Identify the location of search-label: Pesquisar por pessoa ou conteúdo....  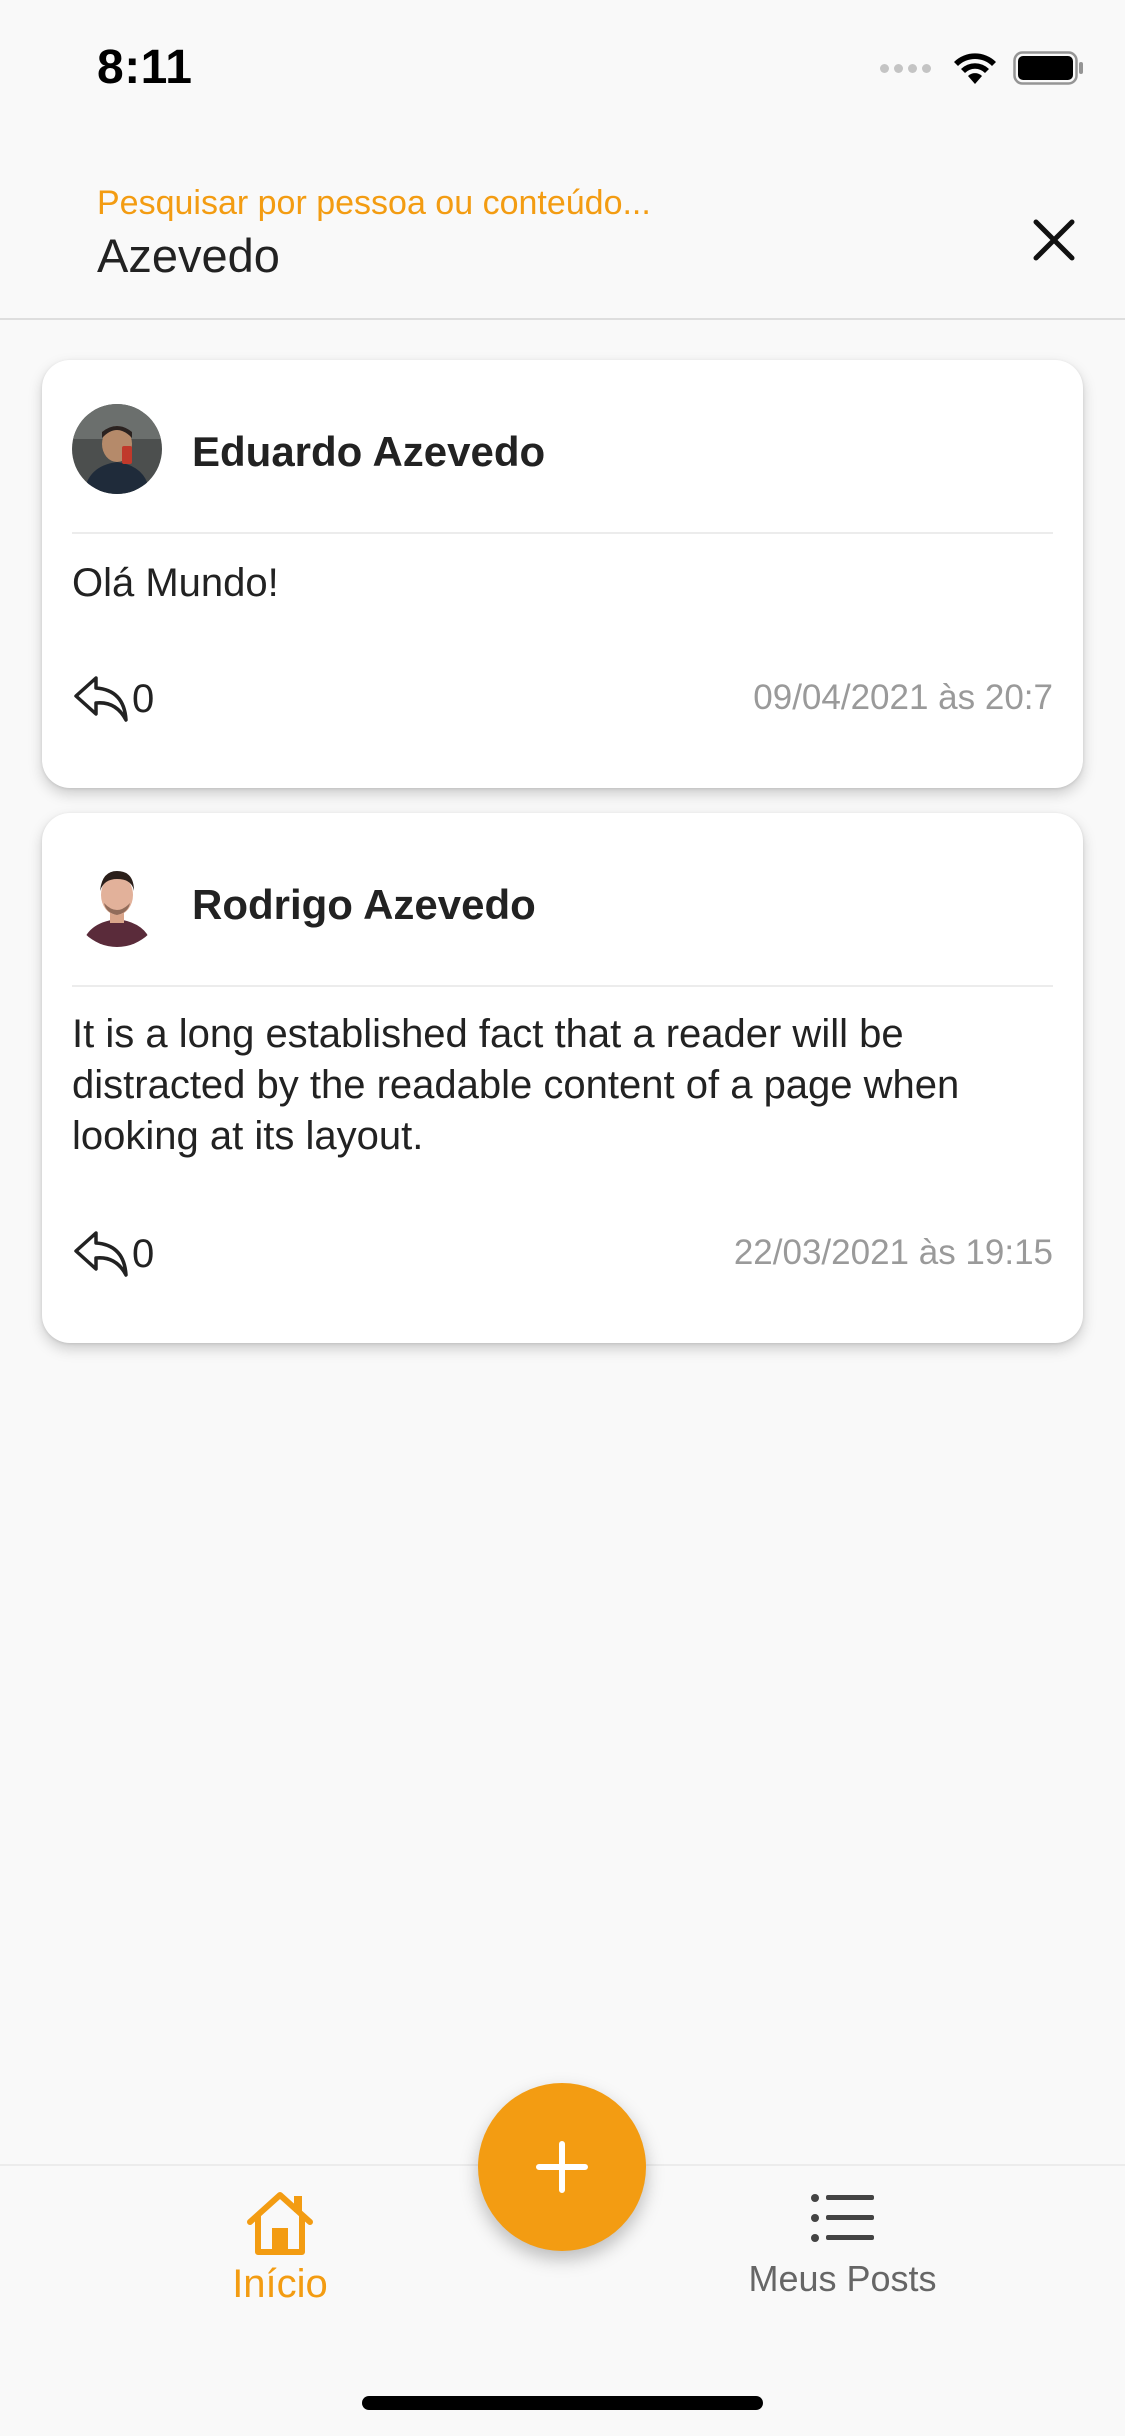
(374, 203).